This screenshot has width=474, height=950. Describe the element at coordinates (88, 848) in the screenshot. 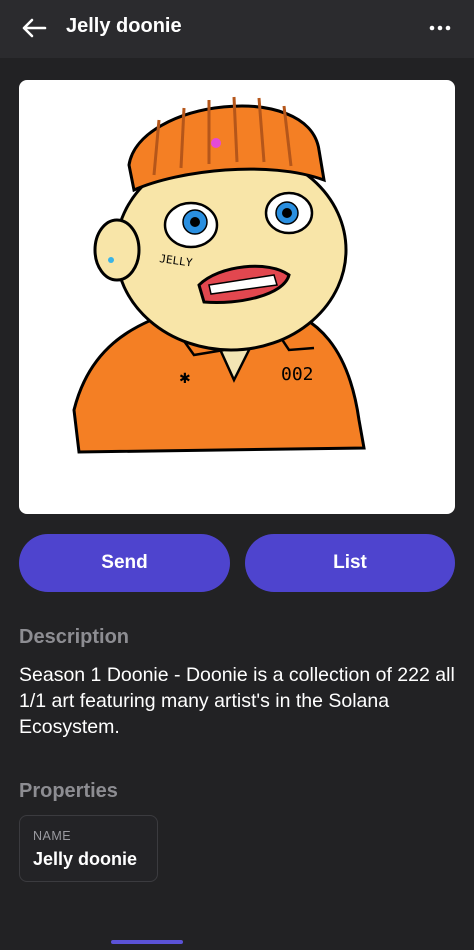

I see `property-card-name: NAME Jelly doonie` at that location.